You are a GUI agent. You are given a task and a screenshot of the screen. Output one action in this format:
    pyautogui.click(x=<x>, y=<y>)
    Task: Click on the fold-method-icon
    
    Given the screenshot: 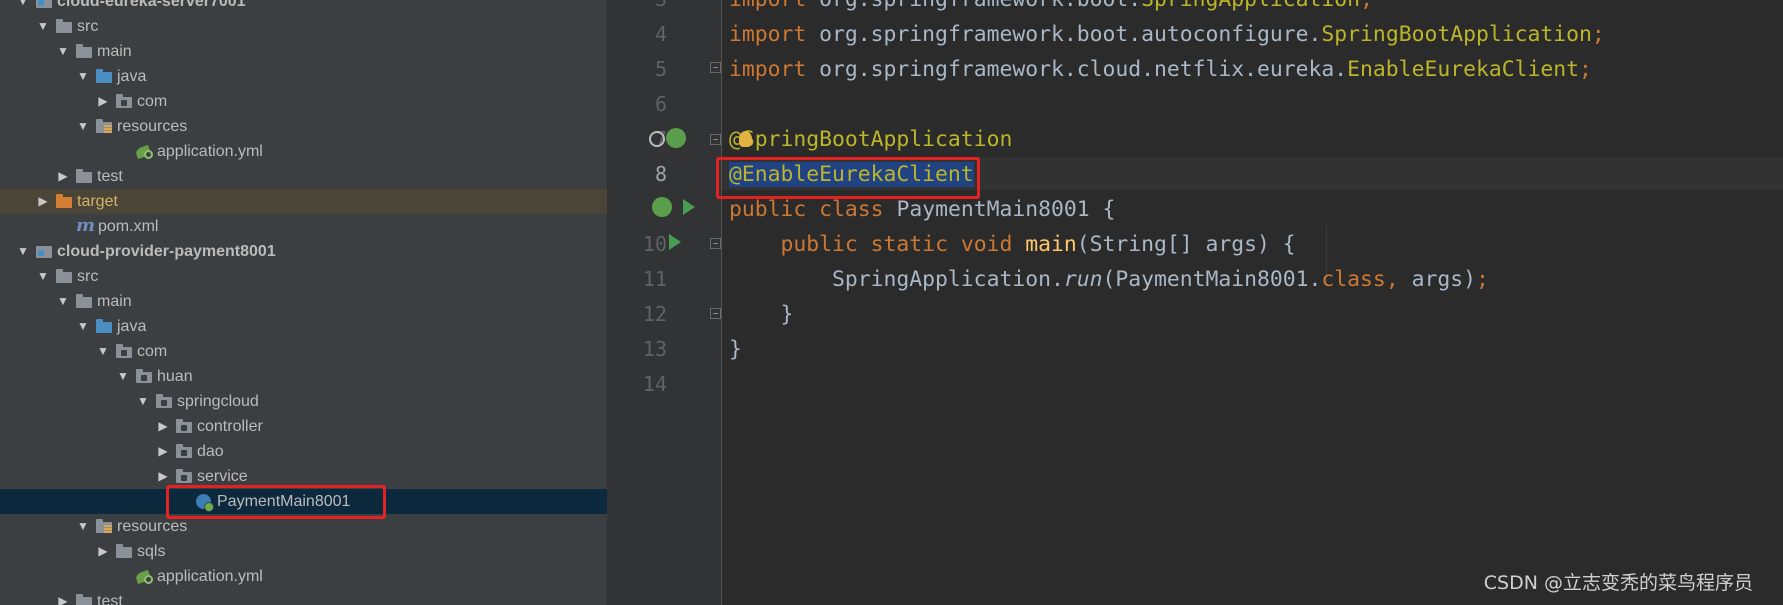 What is the action you would take?
    pyautogui.click(x=715, y=243)
    